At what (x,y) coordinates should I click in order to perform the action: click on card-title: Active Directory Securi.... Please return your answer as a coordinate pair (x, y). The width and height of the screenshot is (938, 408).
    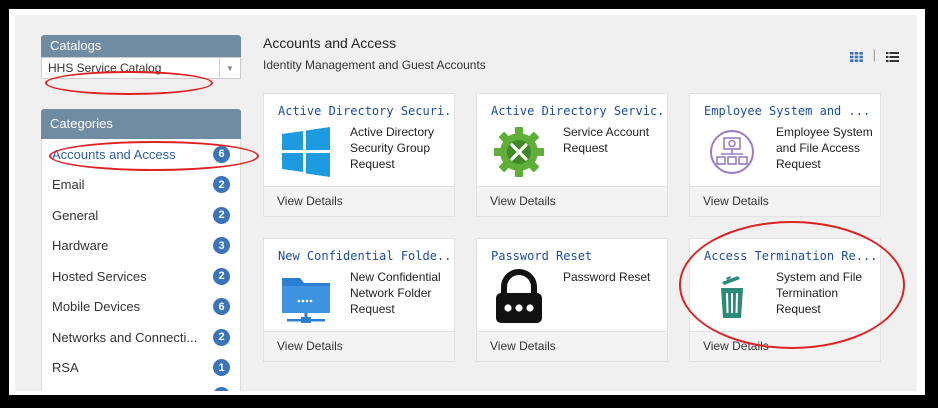
    Looking at the image, I should click on (364, 111).